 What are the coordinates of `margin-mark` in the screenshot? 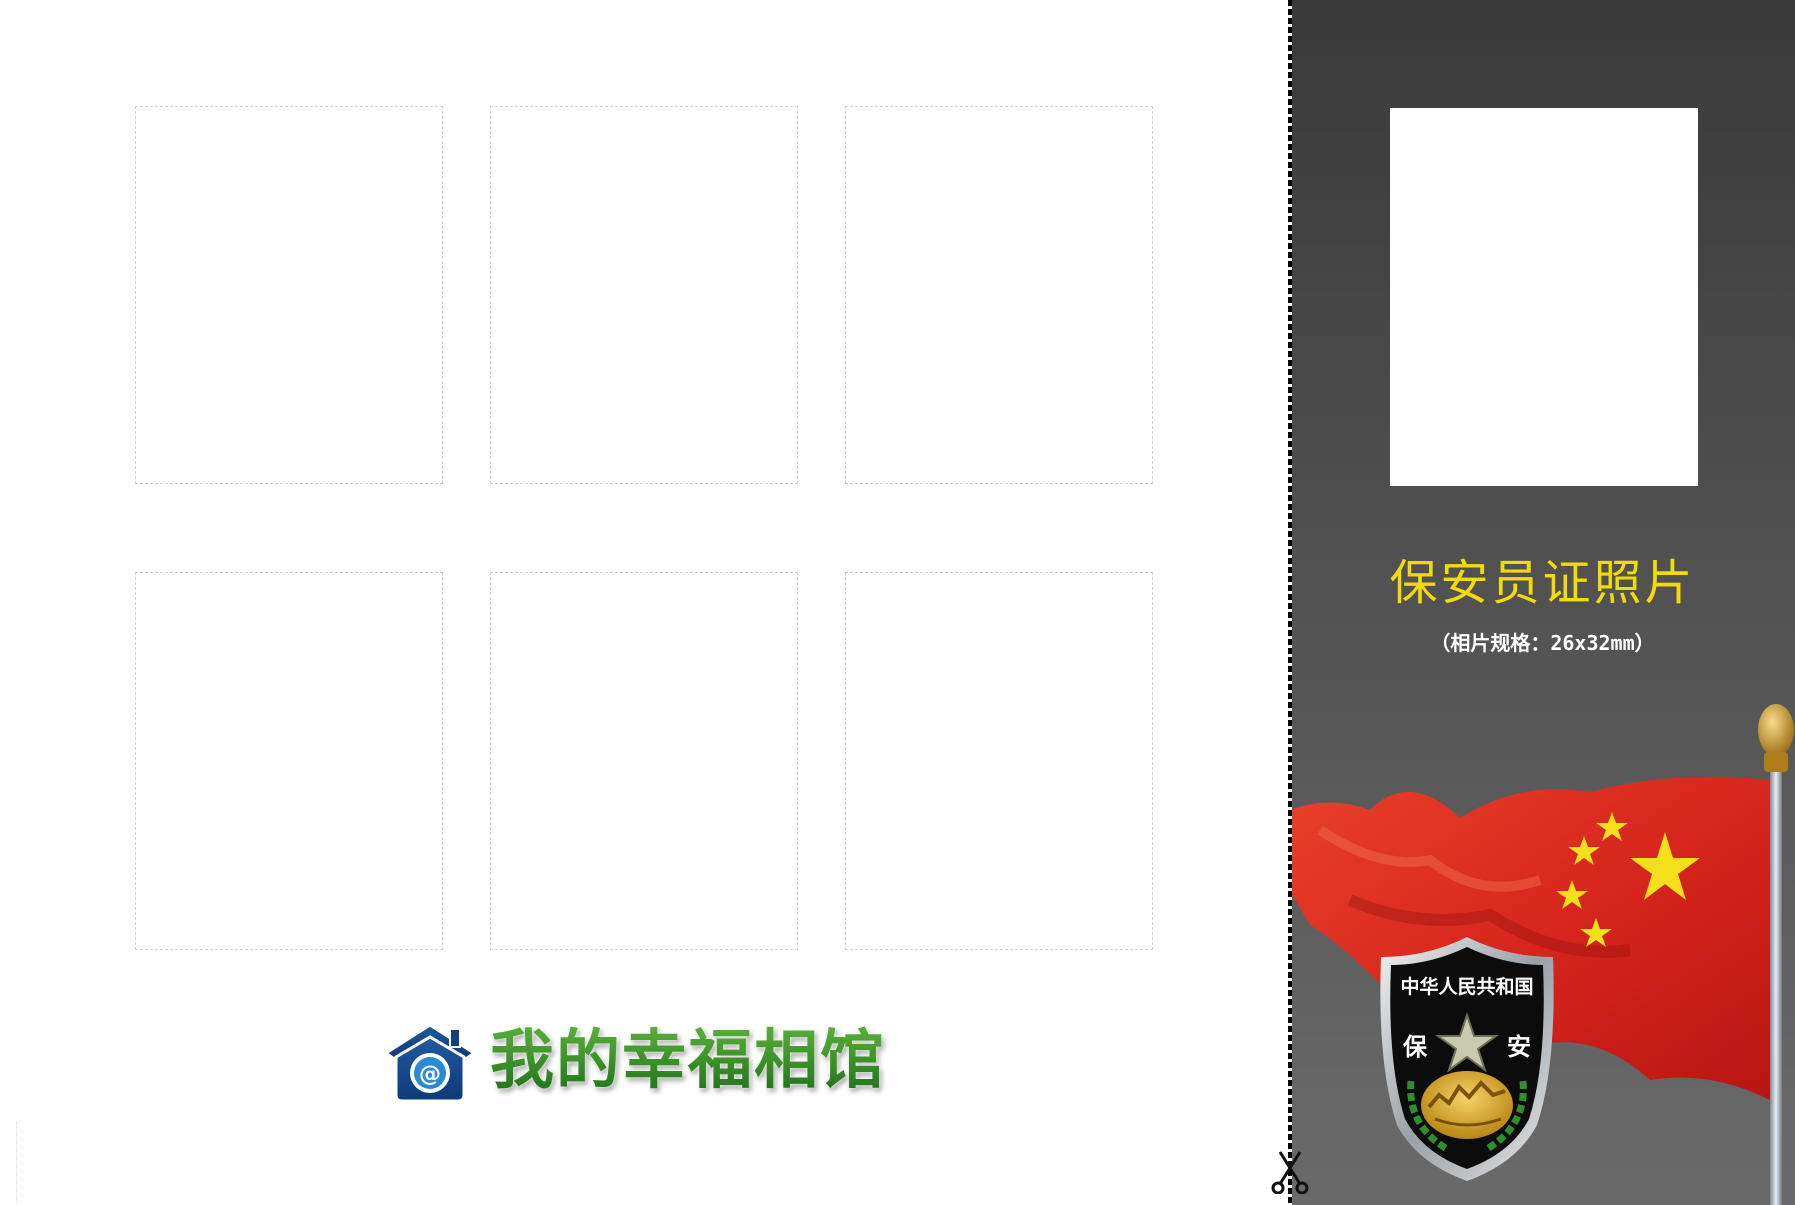 It's located at (16, 1162).